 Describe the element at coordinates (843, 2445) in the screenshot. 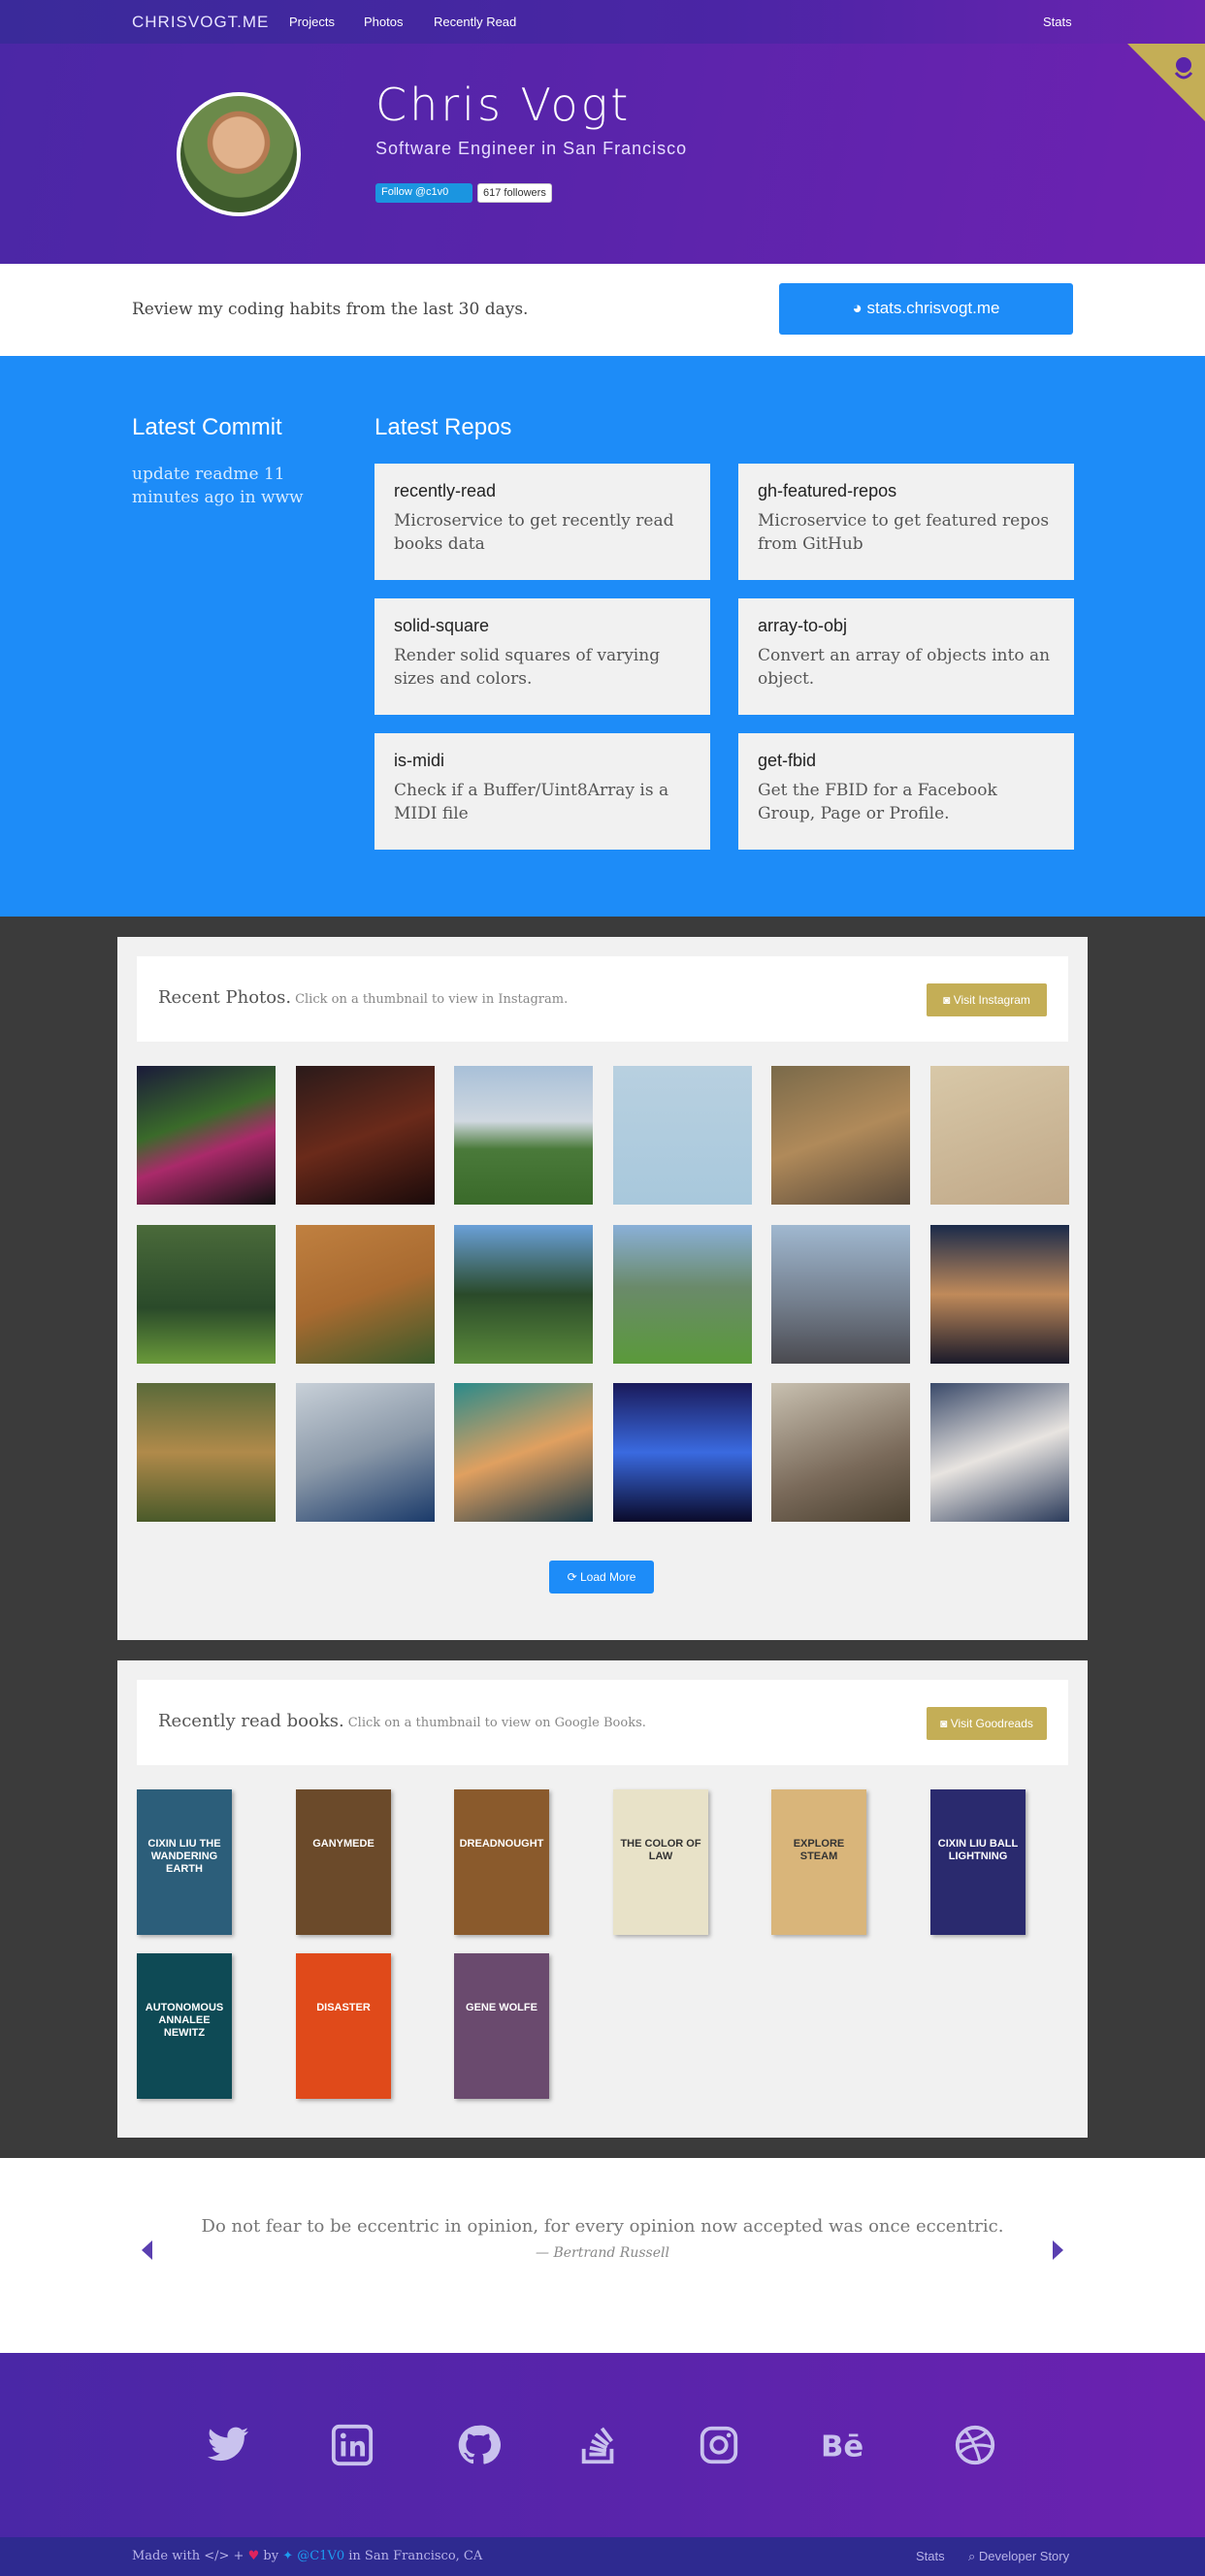

I see `behance-icon: Bē` at that location.